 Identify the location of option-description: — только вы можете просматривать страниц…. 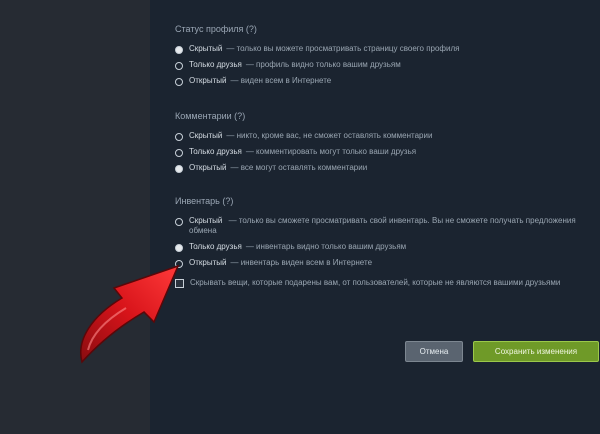
(343, 48).